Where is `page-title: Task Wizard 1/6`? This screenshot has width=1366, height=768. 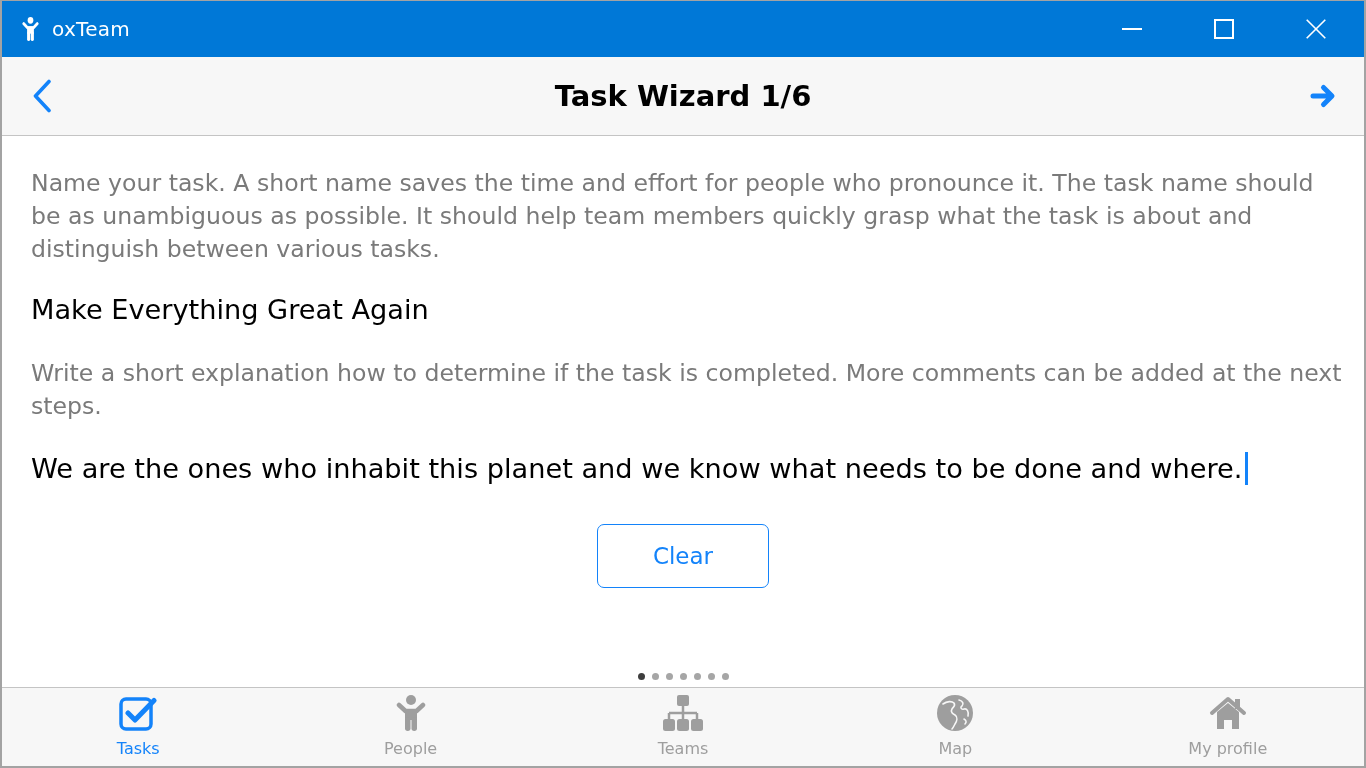
page-title: Task Wizard 1/6 is located at coordinates (683, 96).